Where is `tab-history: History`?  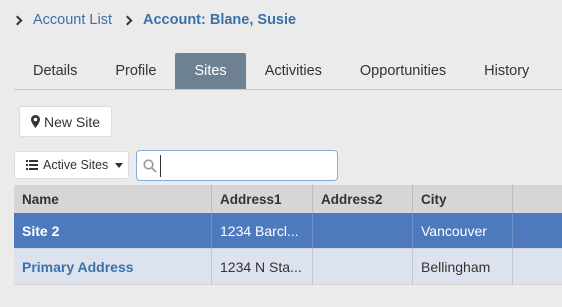
tab-history: History is located at coordinates (506, 71).